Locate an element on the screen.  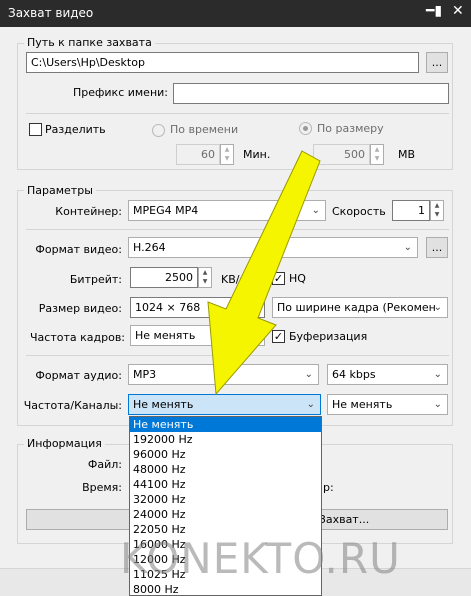
arrow-shape is located at coordinates (264, 273).